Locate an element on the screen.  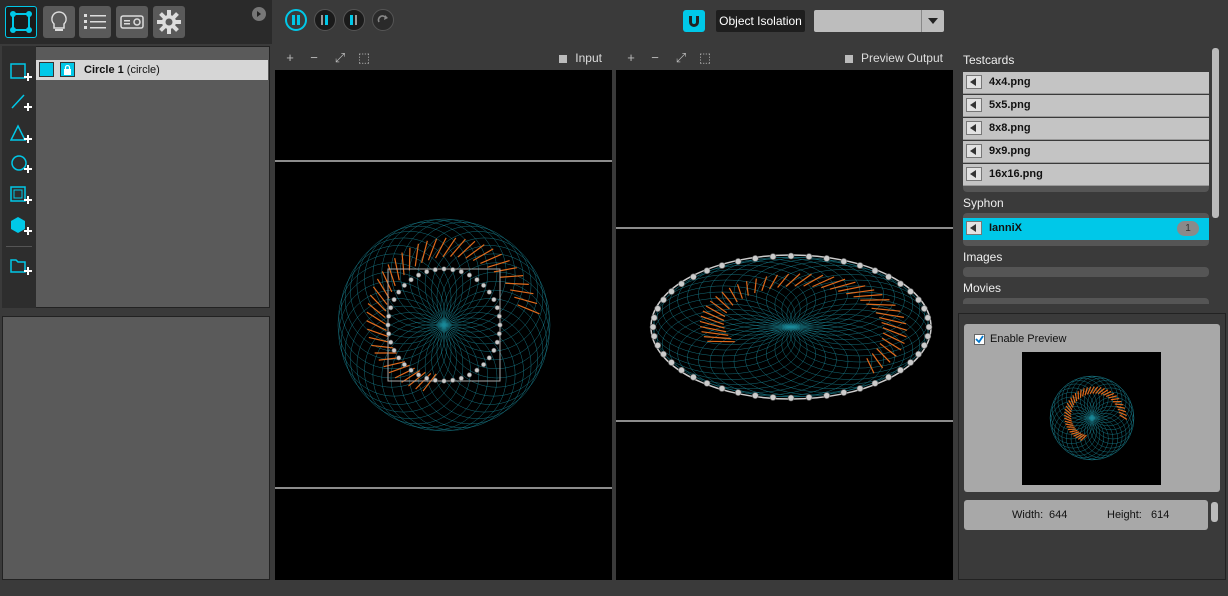
add-line-icon is located at coordinates (21, 102).